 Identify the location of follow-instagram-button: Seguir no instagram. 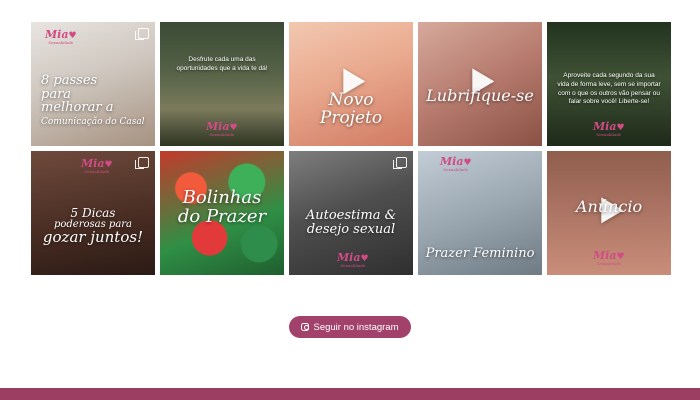
(350, 327).